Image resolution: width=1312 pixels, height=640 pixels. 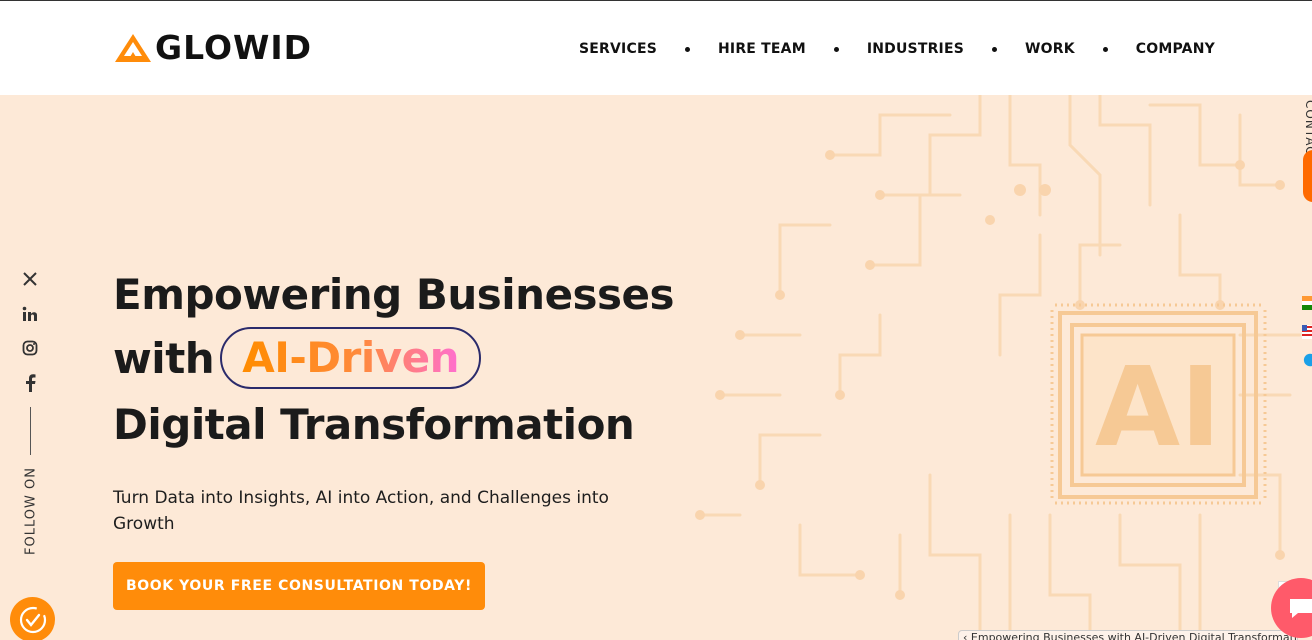 I want to click on book-consultation-button: BOOK YOUR FREE CONSULTATION TODAY!, so click(x=299, y=586).